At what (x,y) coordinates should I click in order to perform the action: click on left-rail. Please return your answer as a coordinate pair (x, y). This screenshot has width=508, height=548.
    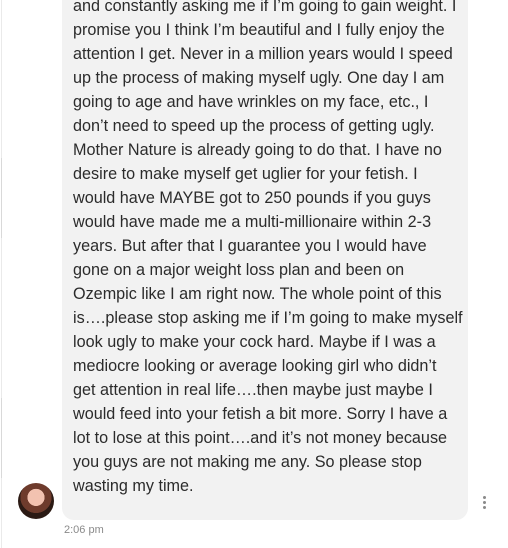
    Looking at the image, I should click on (1, 274).